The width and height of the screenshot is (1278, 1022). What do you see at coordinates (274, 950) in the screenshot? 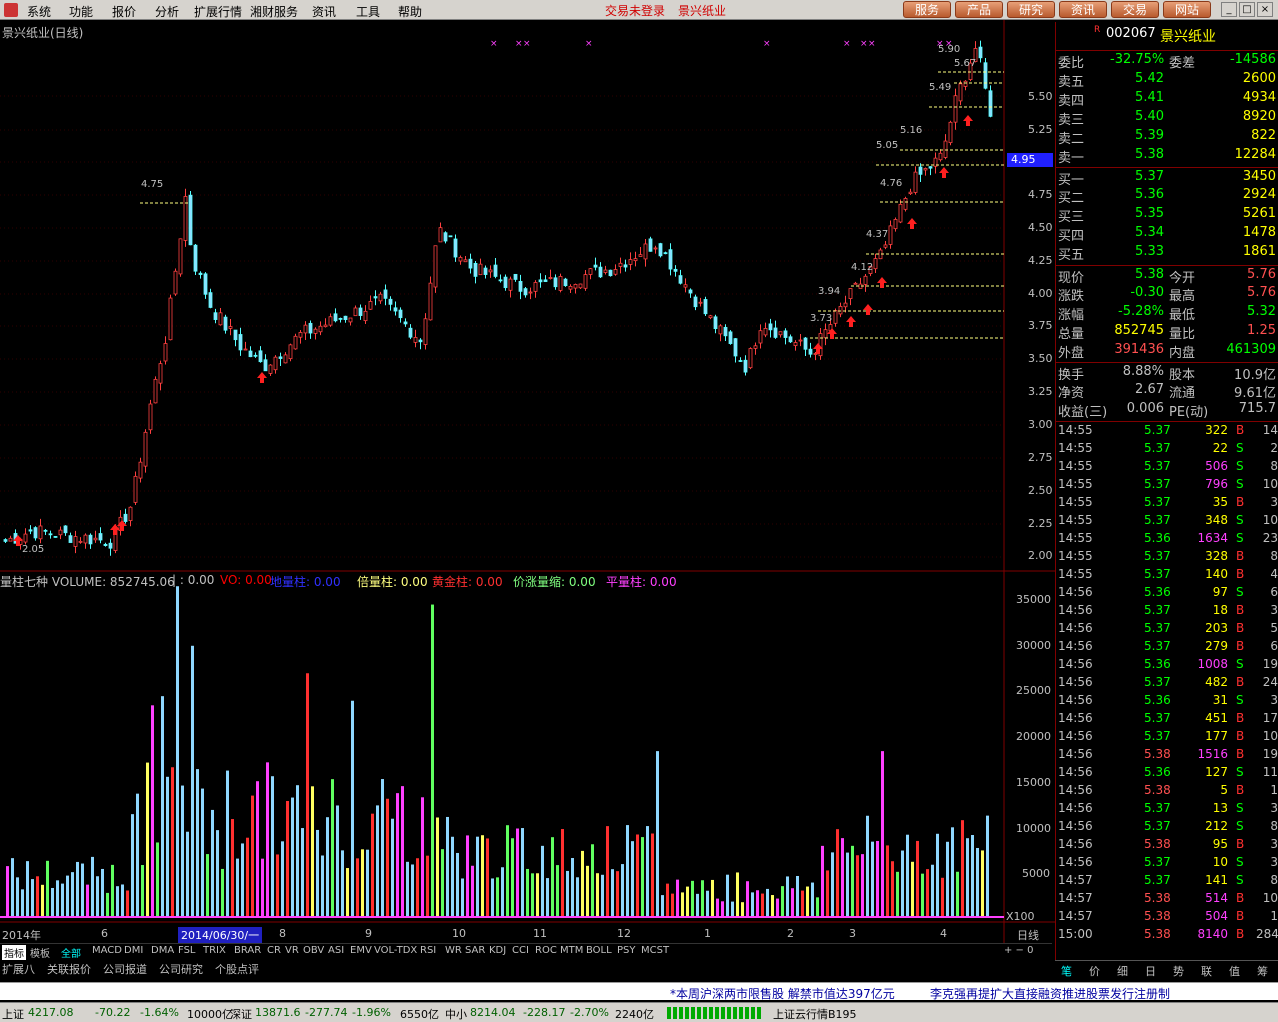
I see `indicator-tab-cr: CR` at bounding box center [274, 950].